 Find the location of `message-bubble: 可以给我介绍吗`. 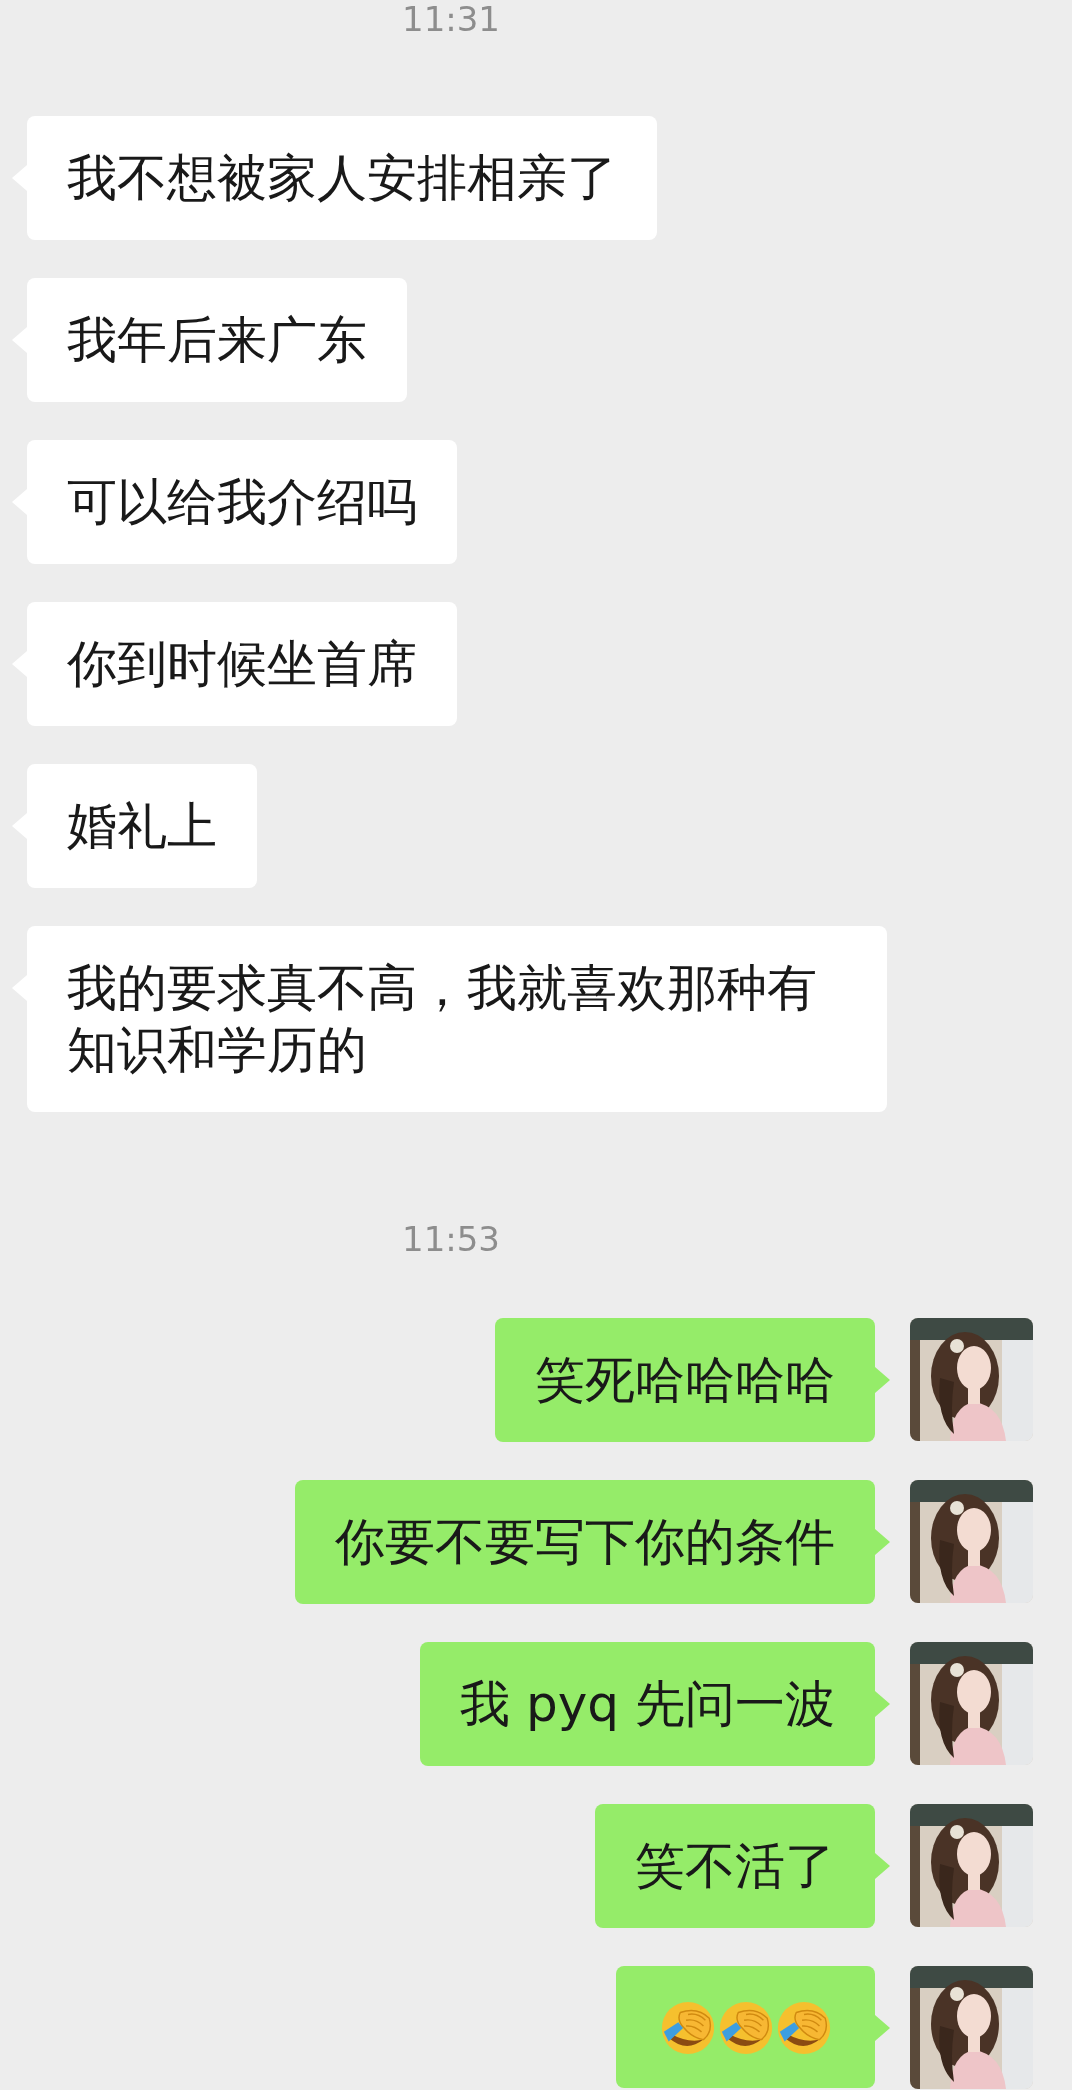

message-bubble: 可以给我介绍吗 is located at coordinates (242, 502).